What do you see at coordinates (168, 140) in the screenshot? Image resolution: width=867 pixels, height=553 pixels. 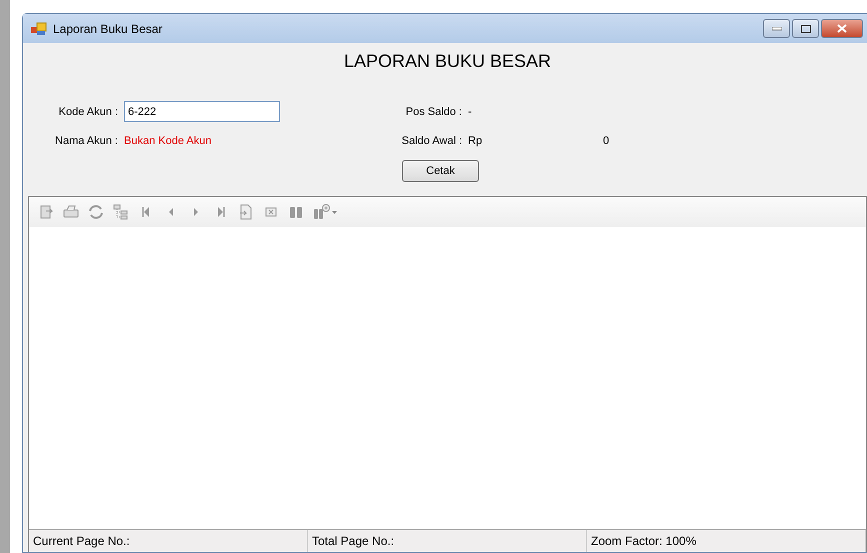 I see `account-name-value: Bukan Kode Akun` at bounding box center [168, 140].